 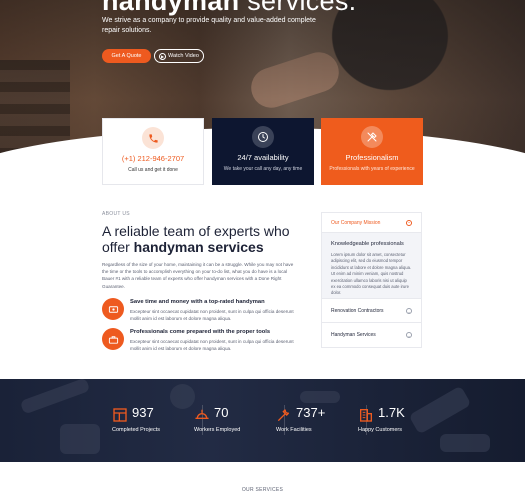 What do you see at coordinates (153, 170) in the screenshot?
I see `card-phone-sub: Call us and get it done` at bounding box center [153, 170].